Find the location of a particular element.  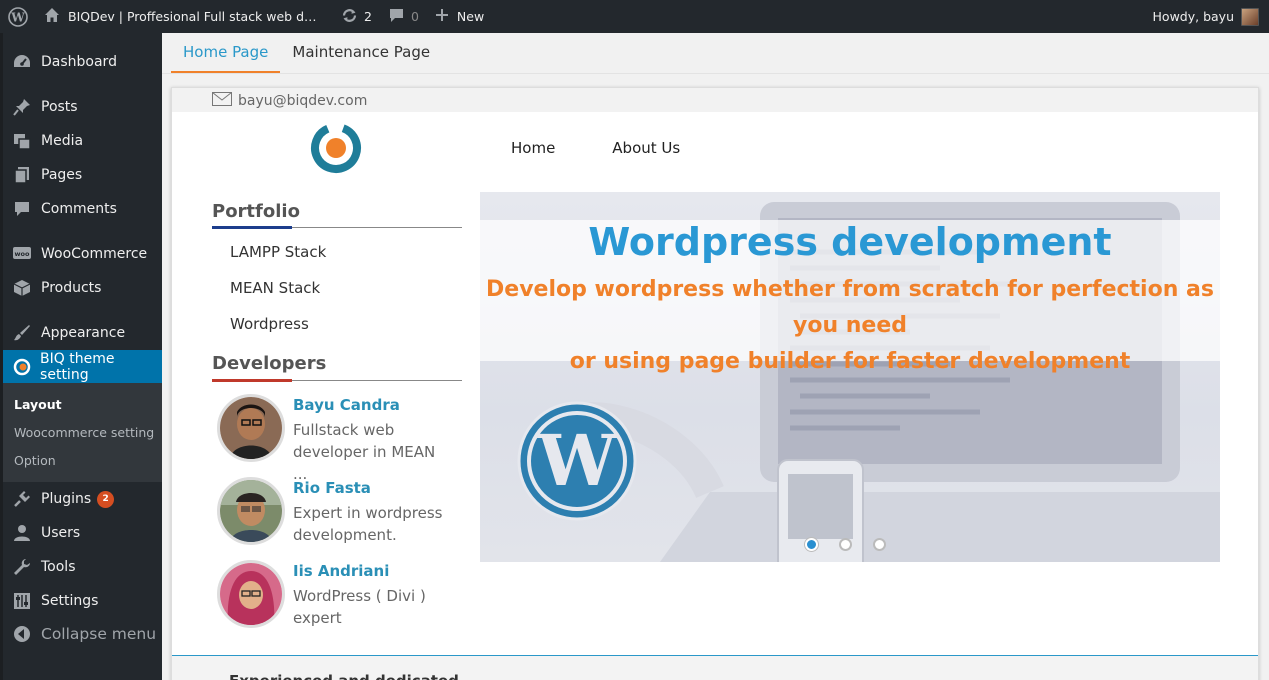

developer-name: Bayu Candra is located at coordinates (346, 405).